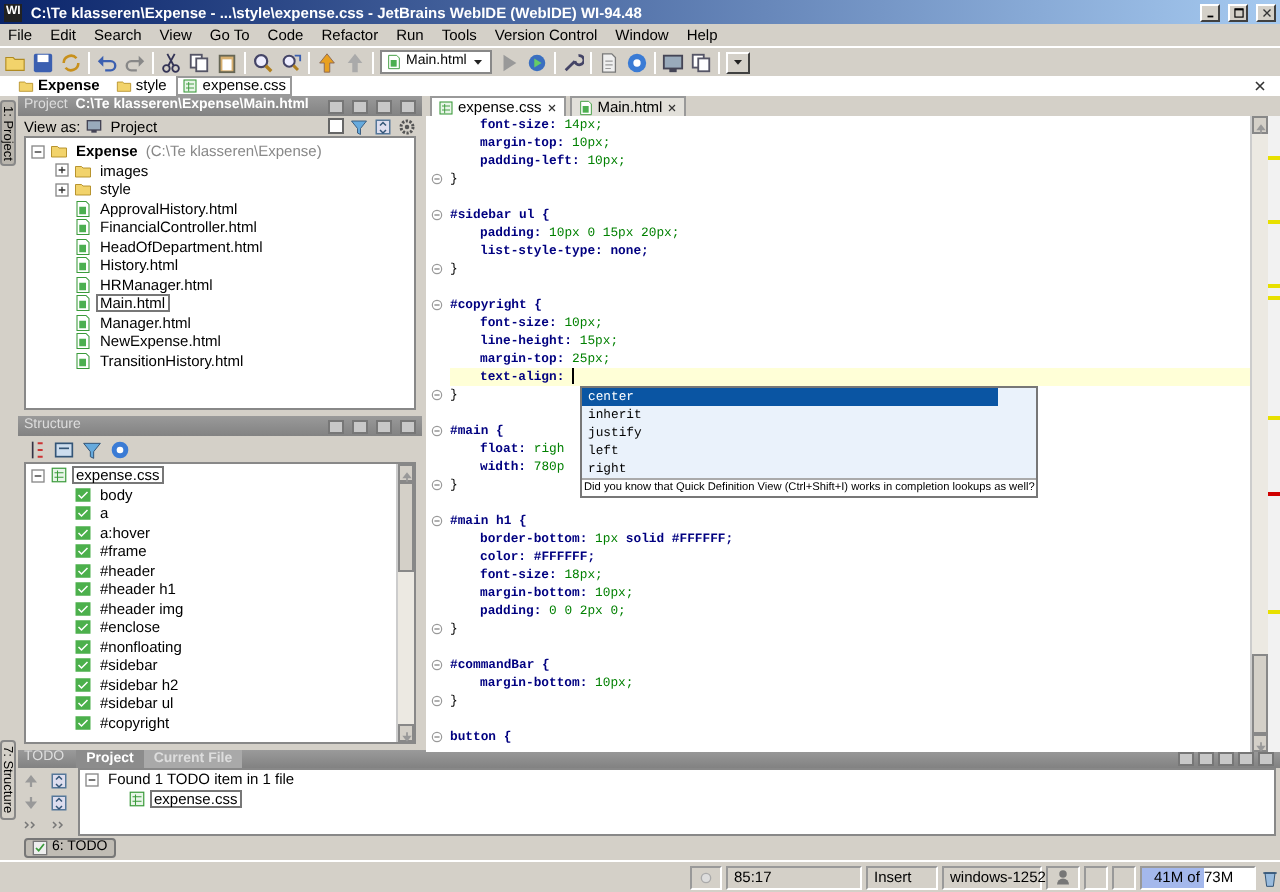  Describe the element at coordinates (59, 781) in the screenshot. I see `expand-all-icon` at that location.